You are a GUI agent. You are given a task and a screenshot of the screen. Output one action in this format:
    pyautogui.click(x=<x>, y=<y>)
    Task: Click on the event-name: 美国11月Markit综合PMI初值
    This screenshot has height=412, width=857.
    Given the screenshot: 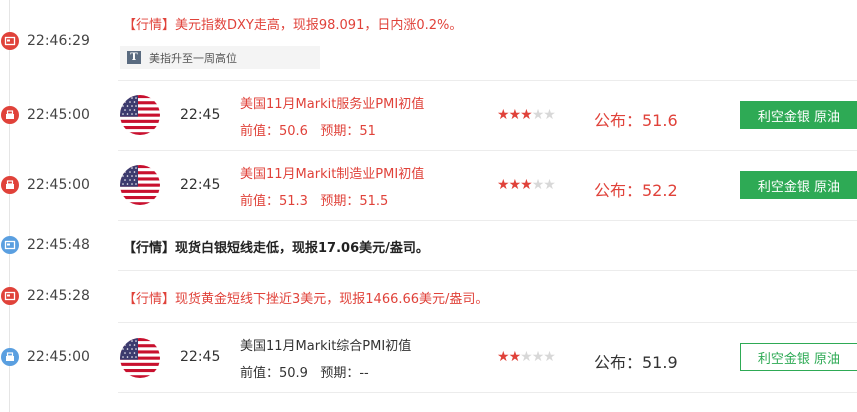 What is the action you would take?
    pyautogui.click(x=325, y=344)
    